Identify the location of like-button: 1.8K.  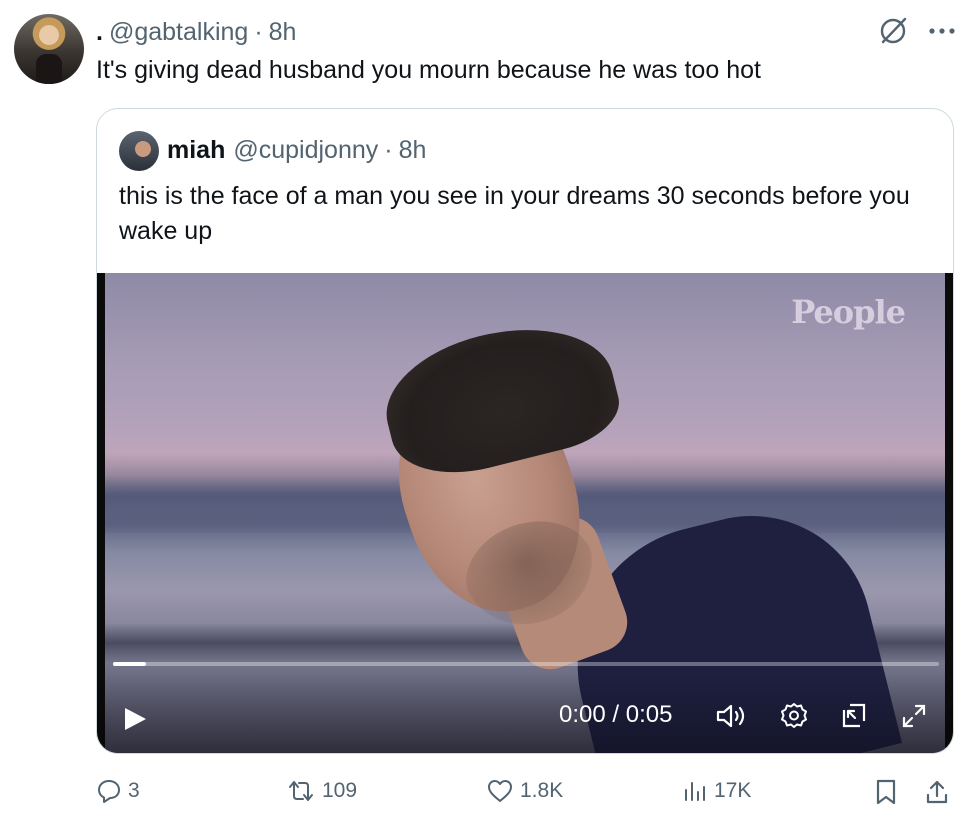
(524, 791).